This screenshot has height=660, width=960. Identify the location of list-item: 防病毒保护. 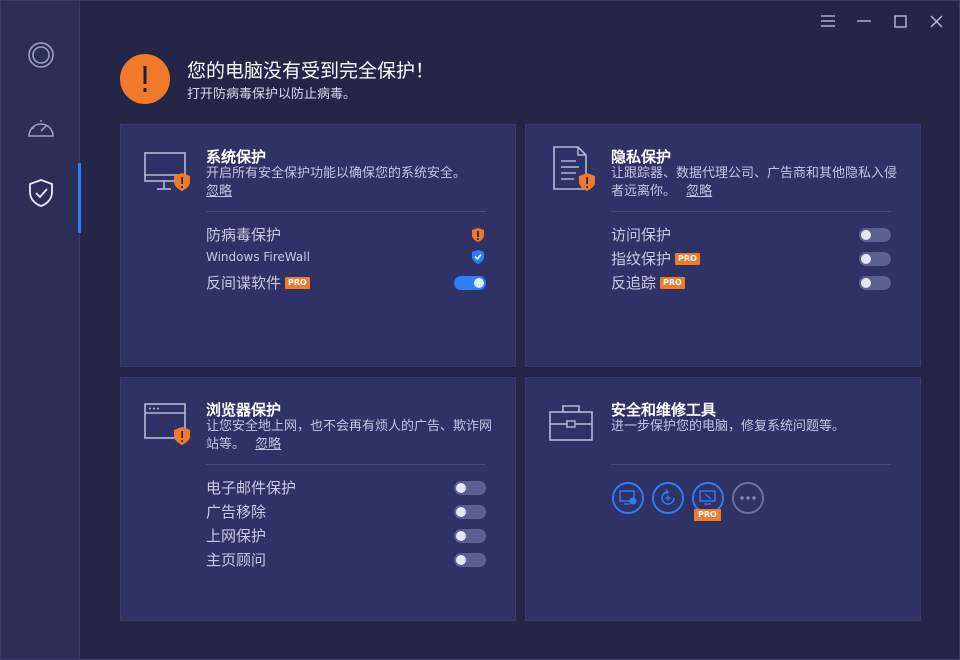
(346, 234).